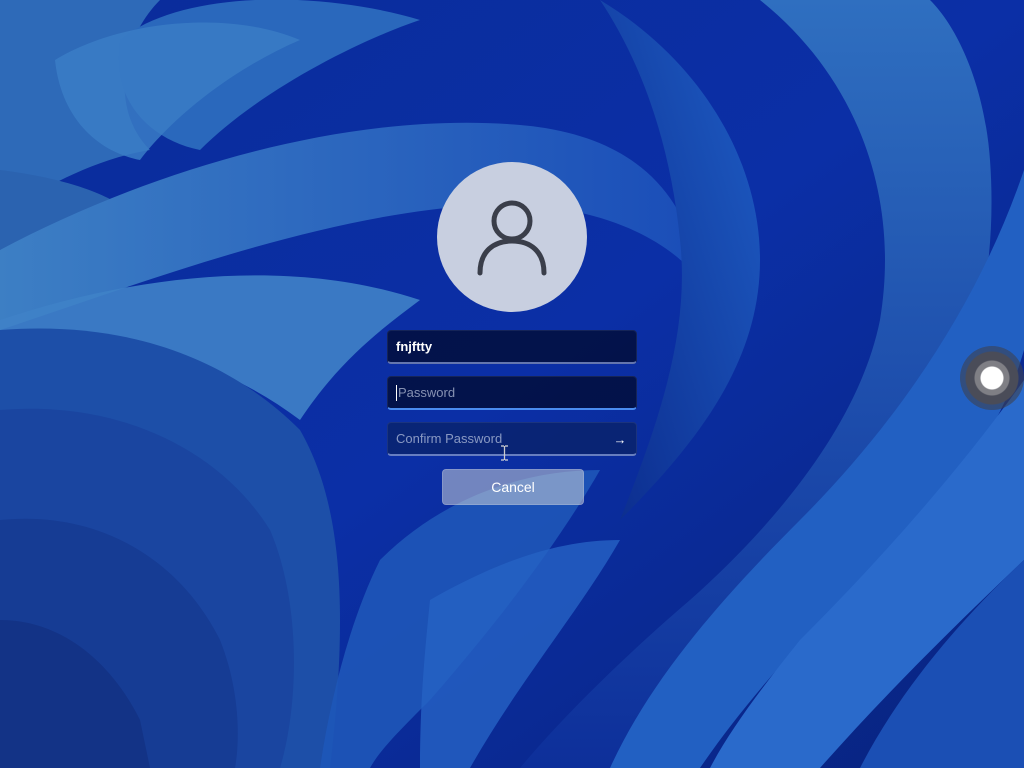 The width and height of the screenshot is (1024, 768). Describe the element at coordinates (512, 347) in the screenshot. I see `username-field: fnjftty` at that location.